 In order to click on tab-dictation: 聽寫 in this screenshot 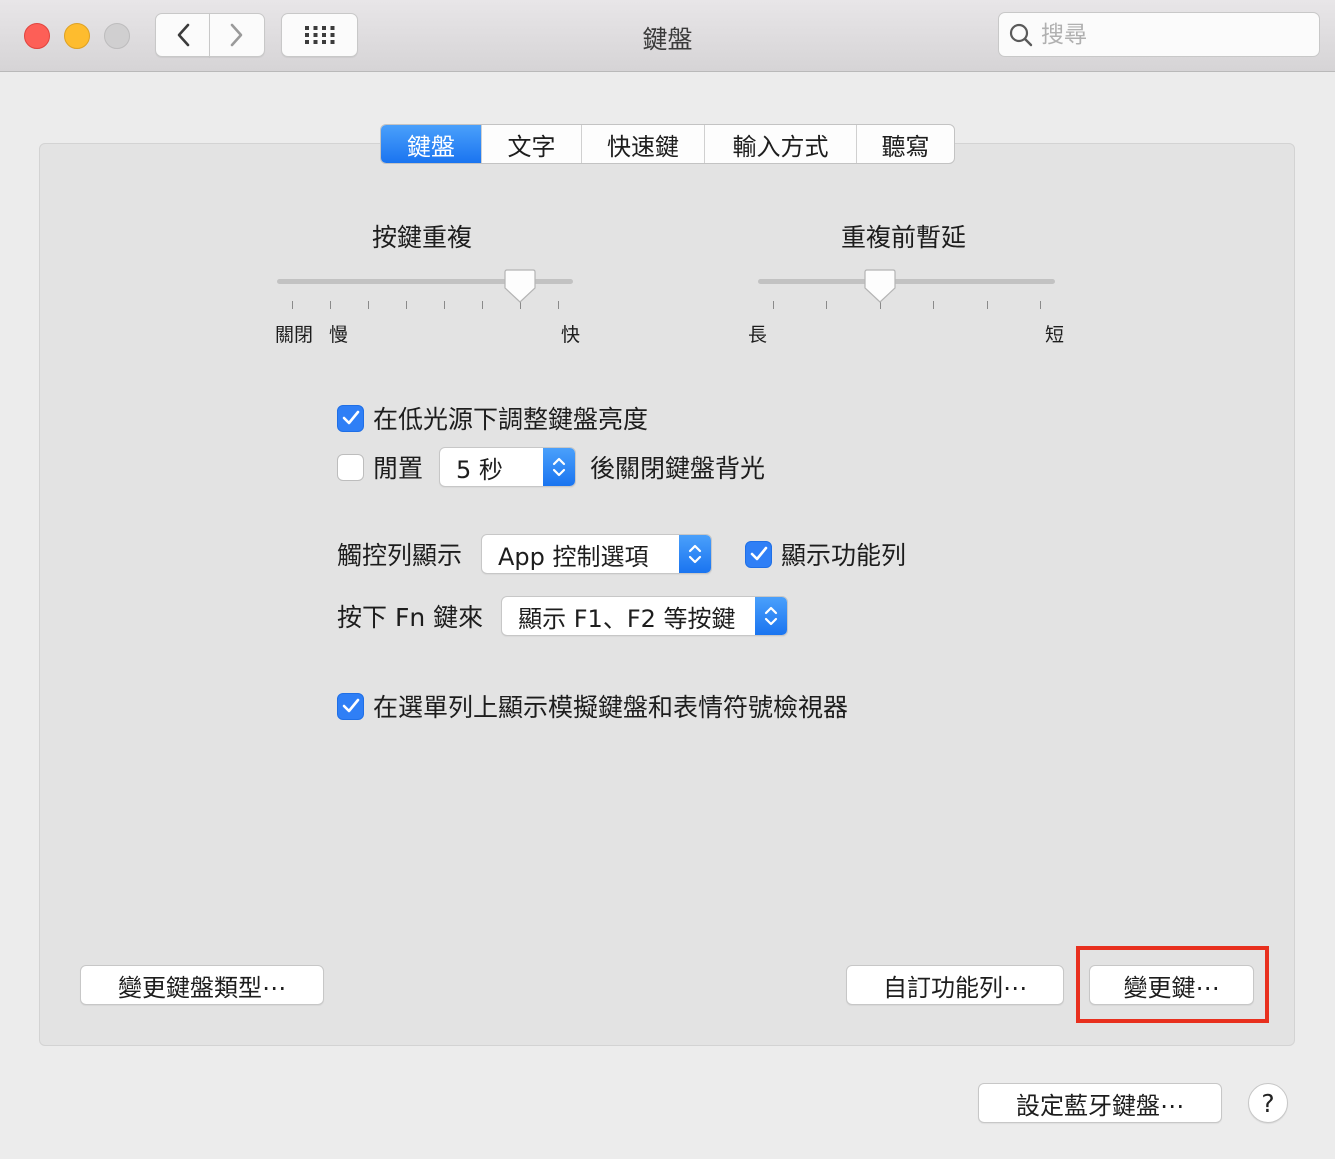, I will do `click(905, 144)`.